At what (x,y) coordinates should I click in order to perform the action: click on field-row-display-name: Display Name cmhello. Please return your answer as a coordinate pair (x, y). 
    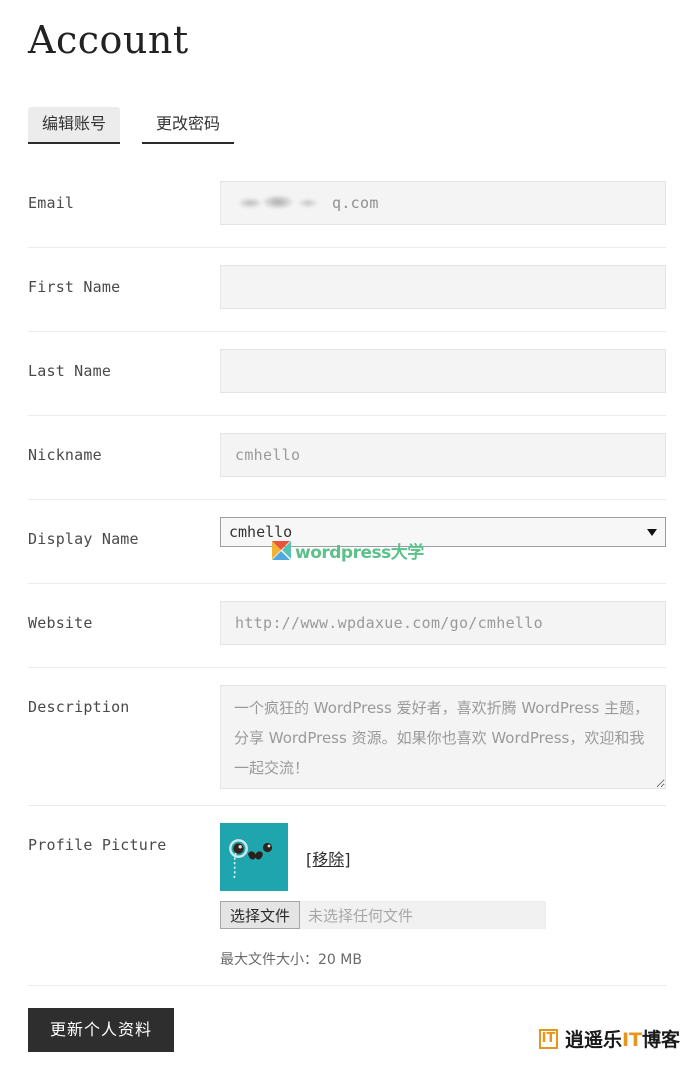
    Looking at the image, I should click on (347, 542).